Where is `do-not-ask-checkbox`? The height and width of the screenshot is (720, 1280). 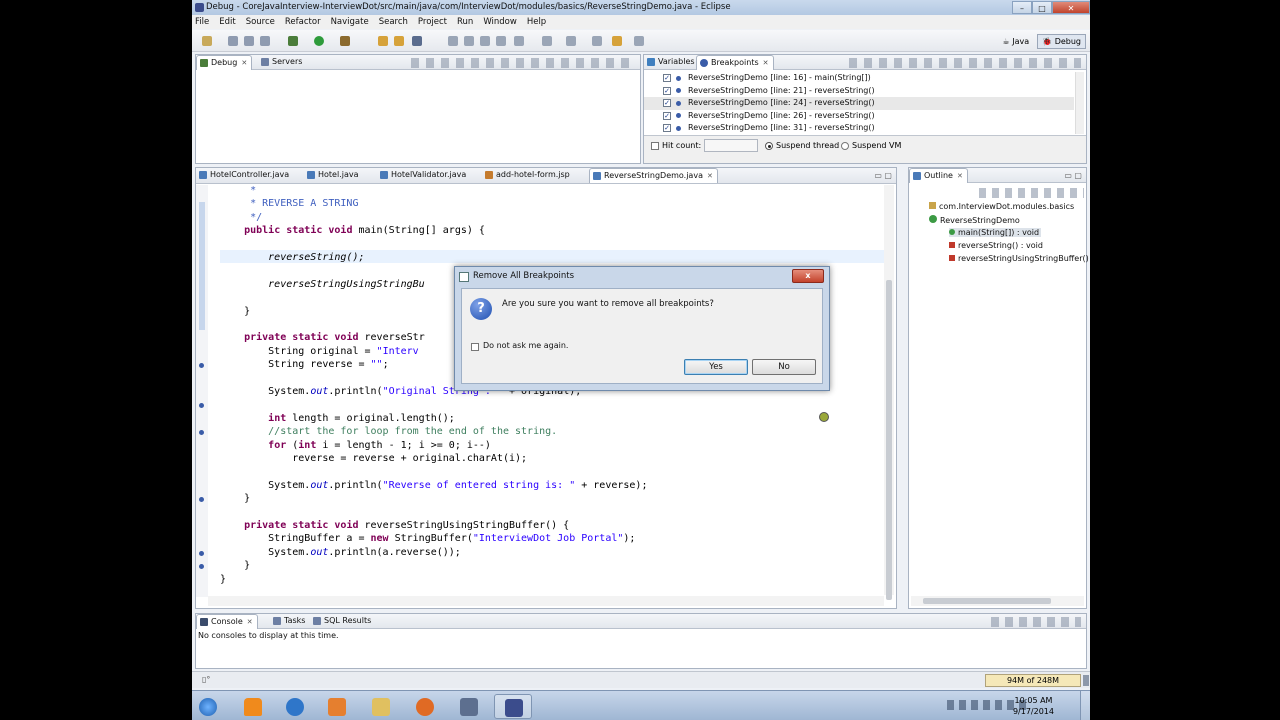 do-not-ask-checkbox is located at coordinates (475, 347).